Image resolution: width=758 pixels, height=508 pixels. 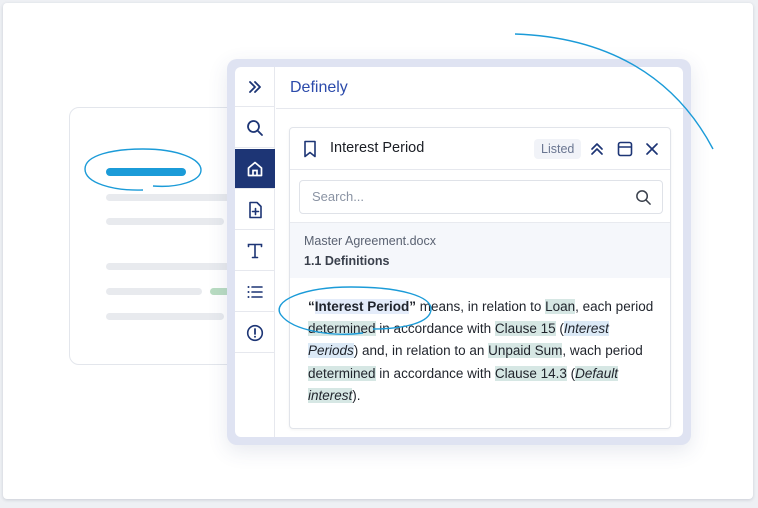 What do you see at coordinates (377, 148) in the screenshot?
I see `term-title: Interest Period` at bounding box center [377, 148].